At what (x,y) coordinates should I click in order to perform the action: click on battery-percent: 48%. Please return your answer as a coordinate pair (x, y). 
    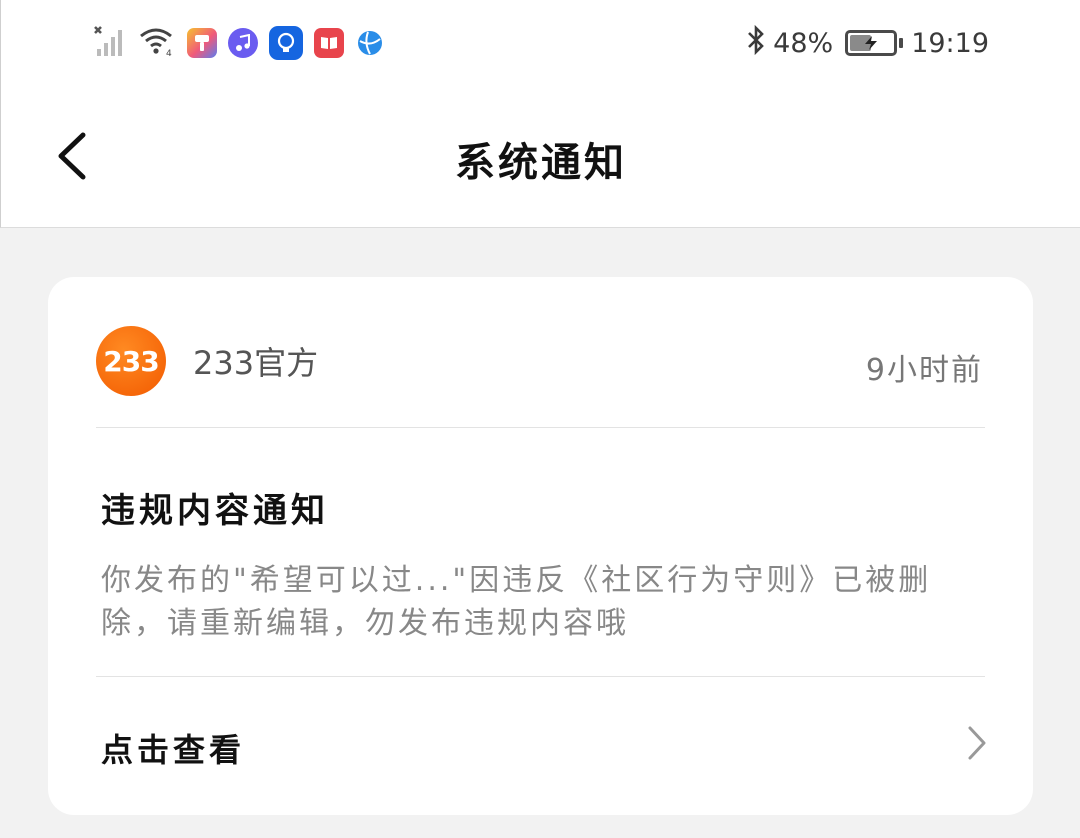
    Looking at the image, I should click on (803, 43).